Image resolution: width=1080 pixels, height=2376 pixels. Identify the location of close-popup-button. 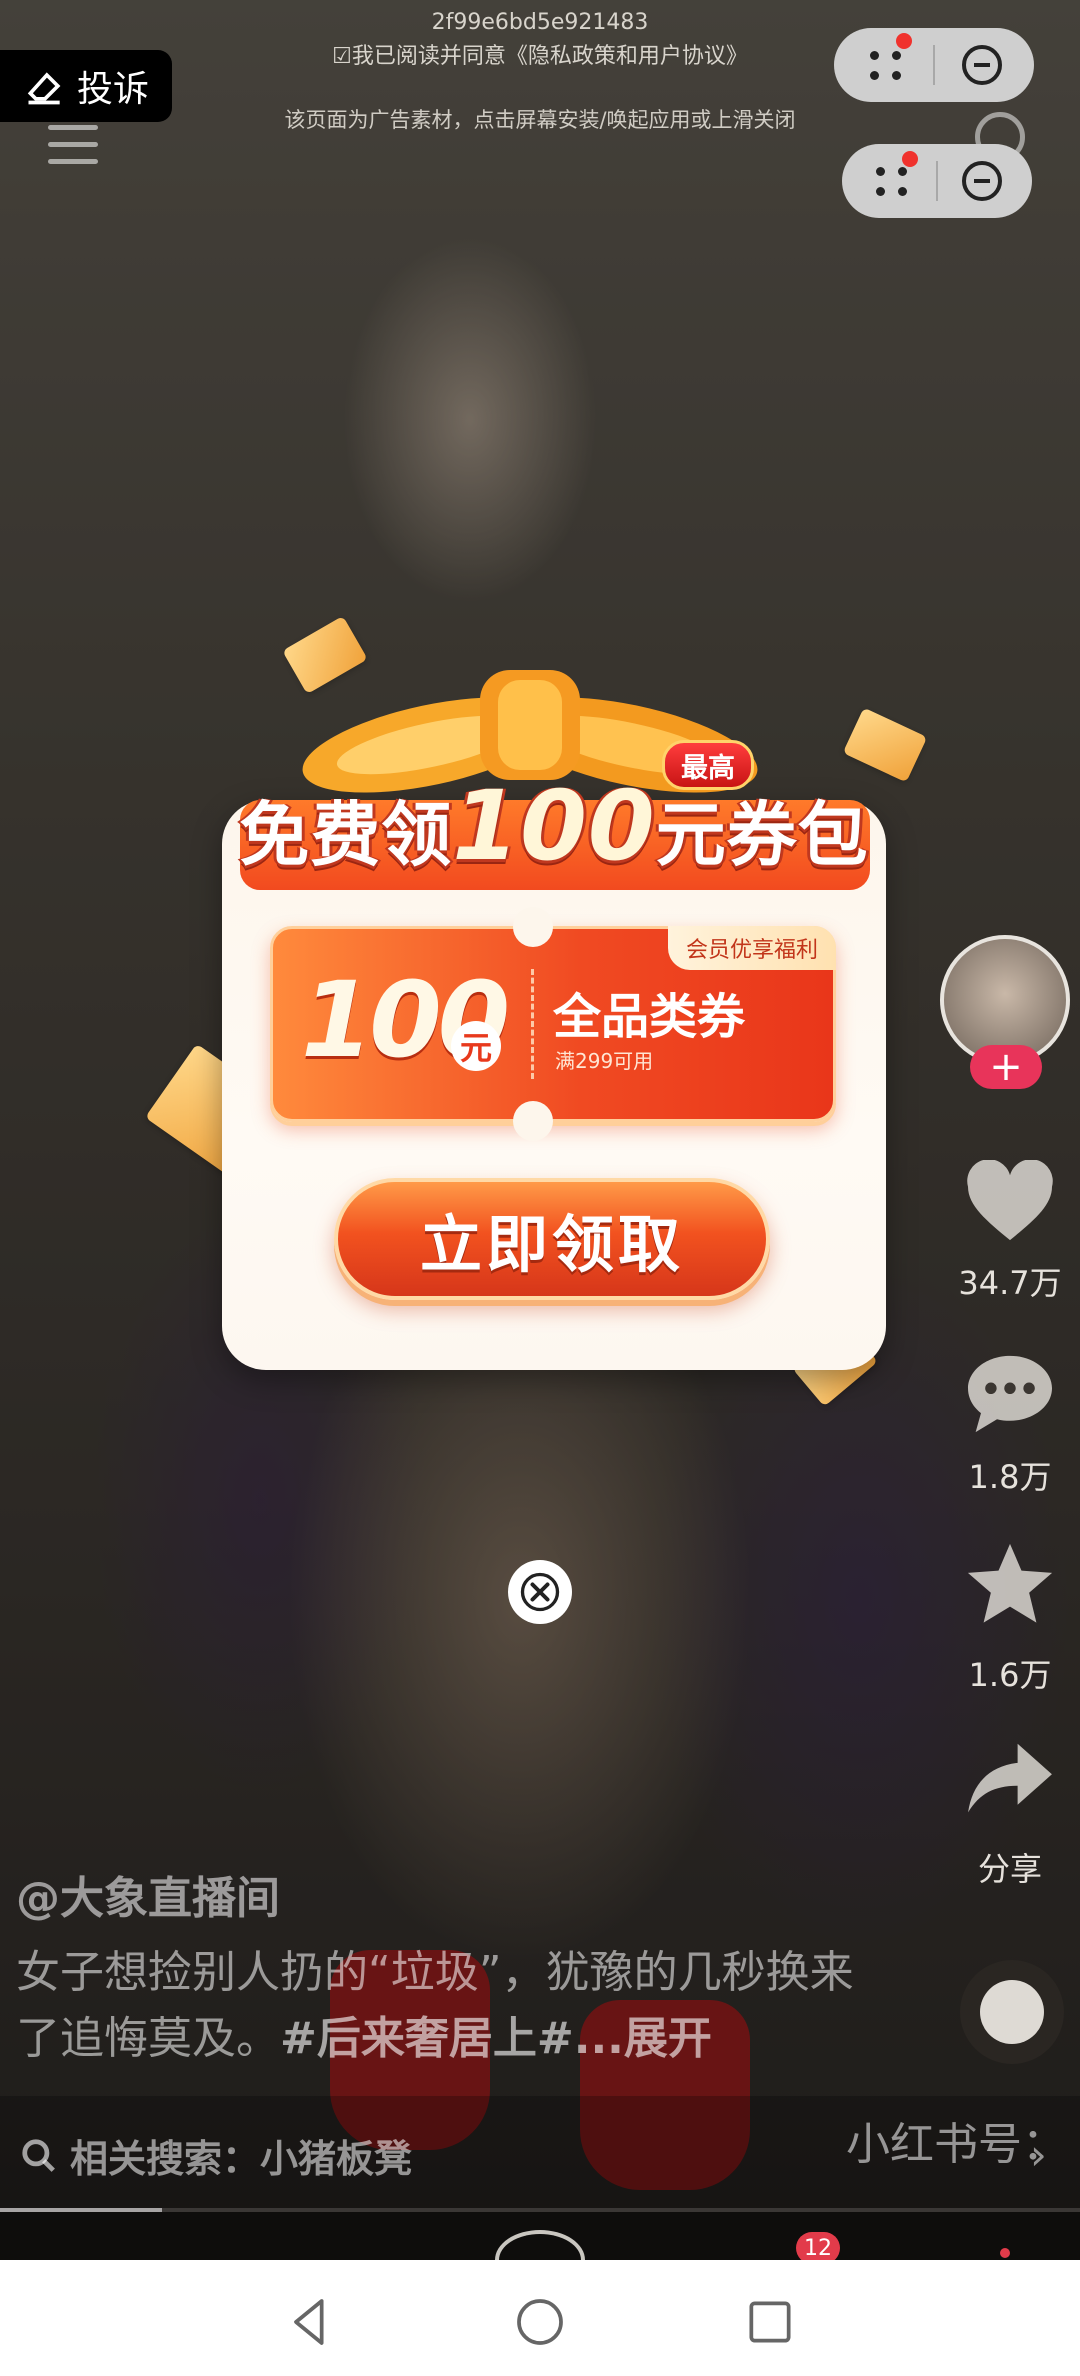
(540, 1592).